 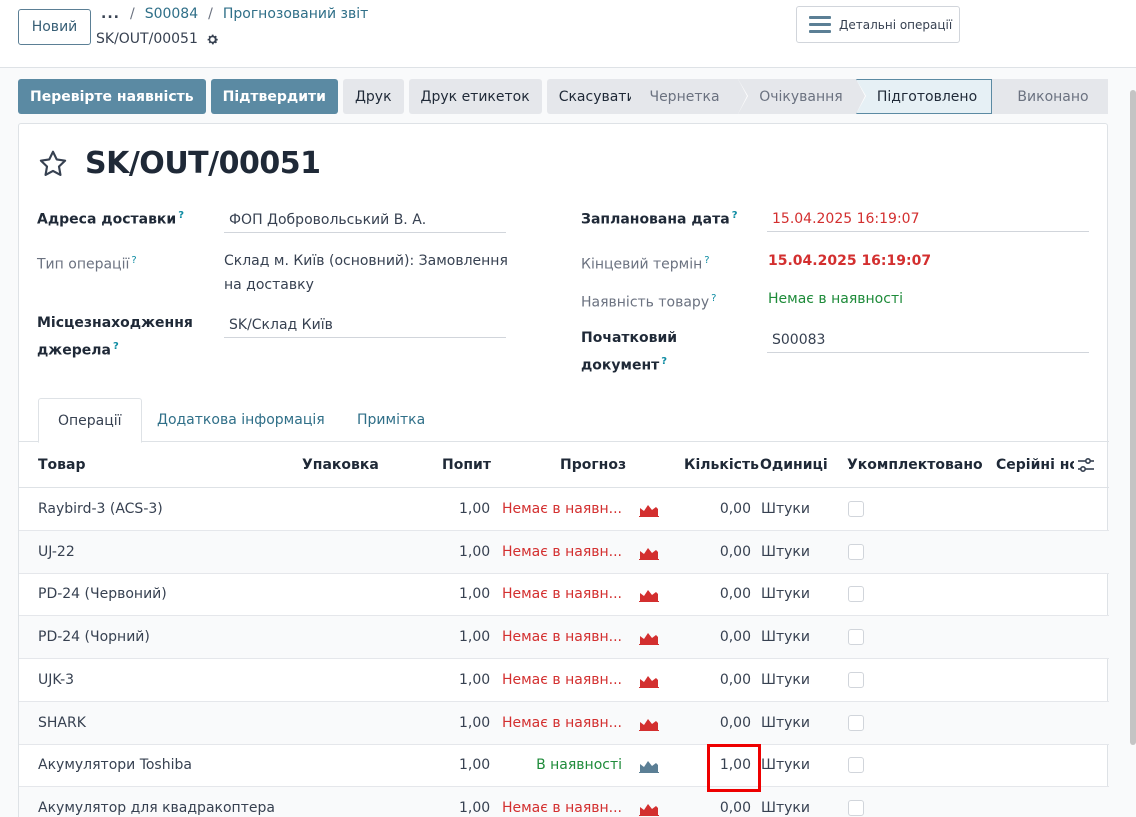 I want to click on product-name: UJK-3, so click(x=56, y=679).